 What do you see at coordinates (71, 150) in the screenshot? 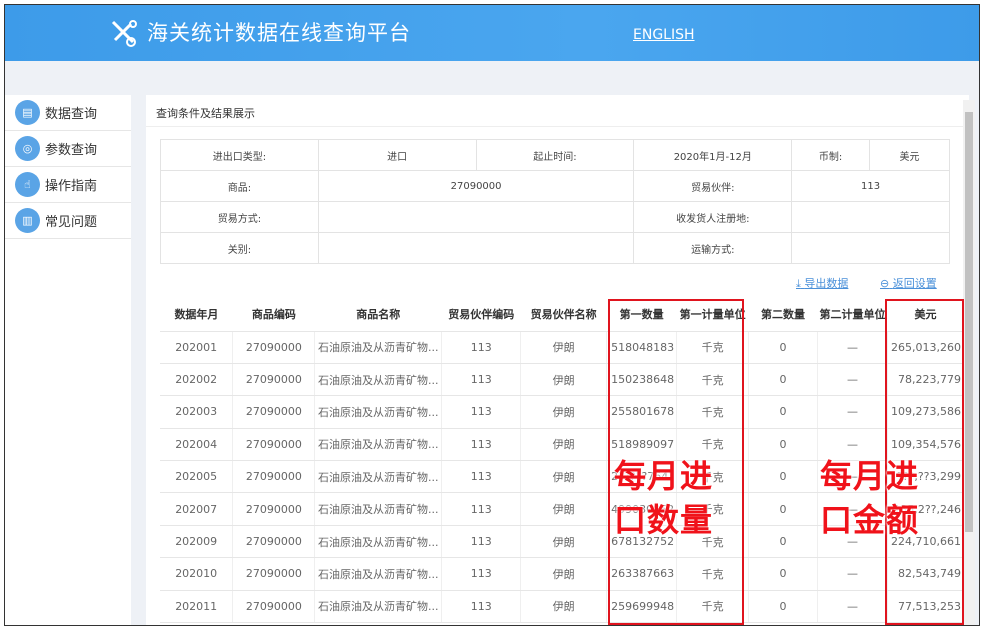
I see `sidebar-item-label: 参数查询` at bounding box center [71, 150].